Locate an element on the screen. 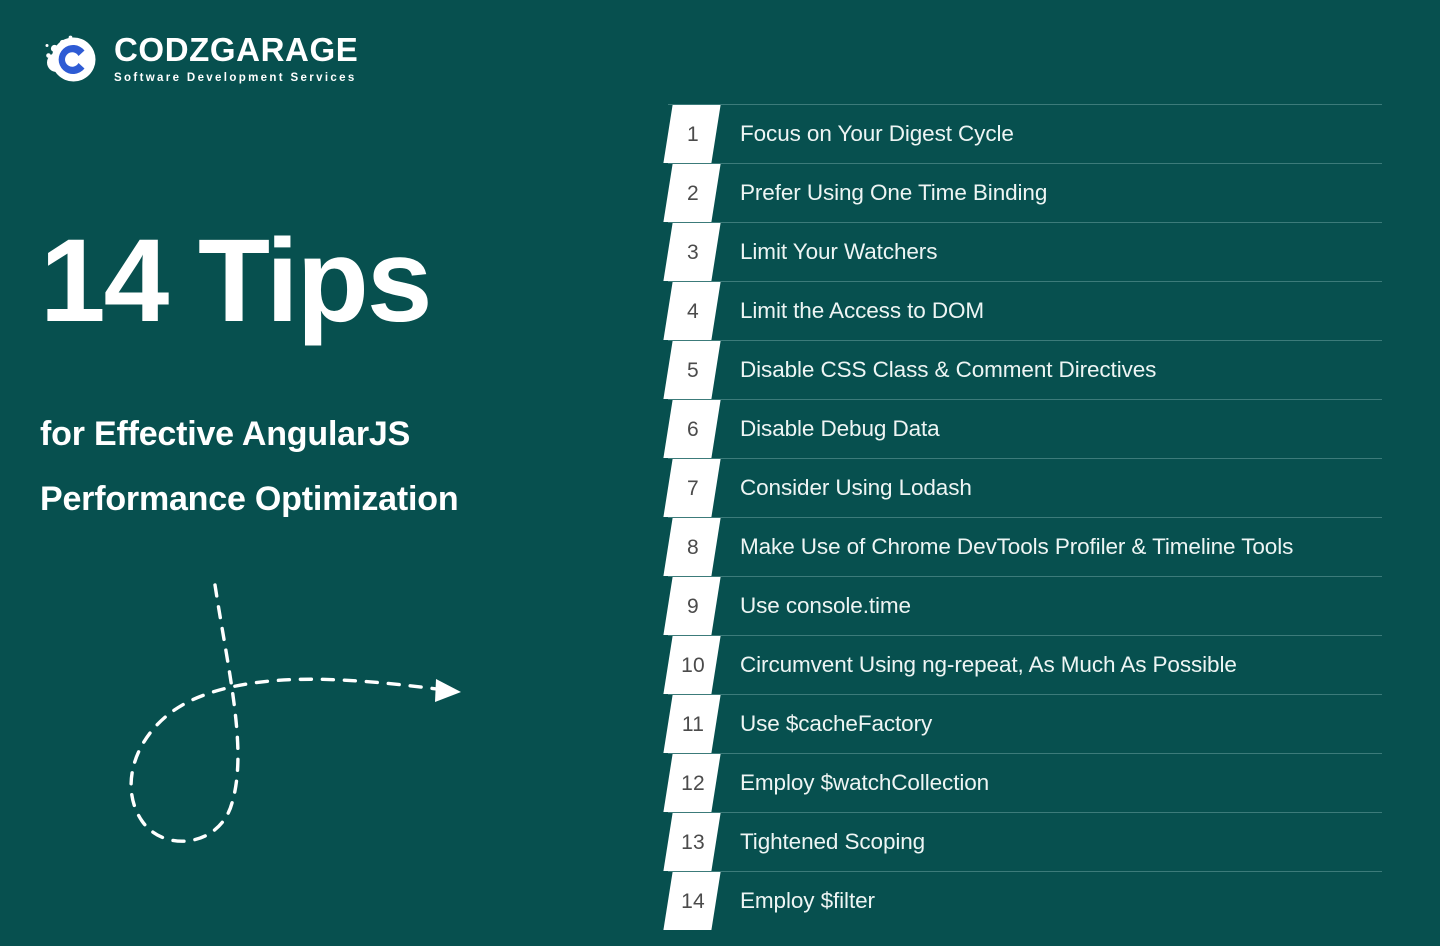 The image size is (1440, 946). tip-number: 10 is located at coordinates (693, 665).